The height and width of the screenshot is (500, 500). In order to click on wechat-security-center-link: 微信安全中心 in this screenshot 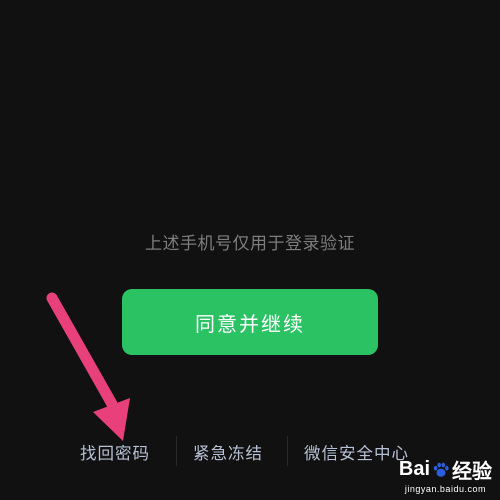, I will do `click(356, 452)`.